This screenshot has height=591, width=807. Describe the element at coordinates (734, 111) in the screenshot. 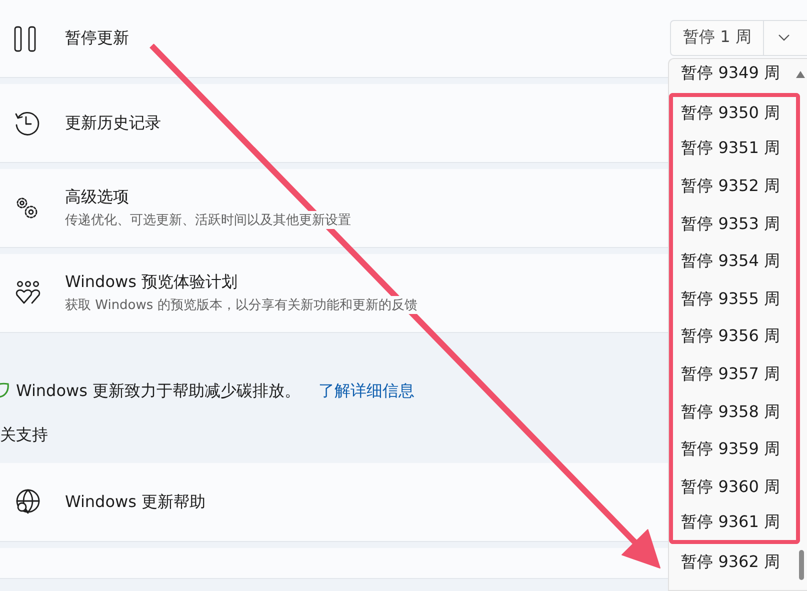

I see `dropdown-option: 暂停 9350 周` at that location.